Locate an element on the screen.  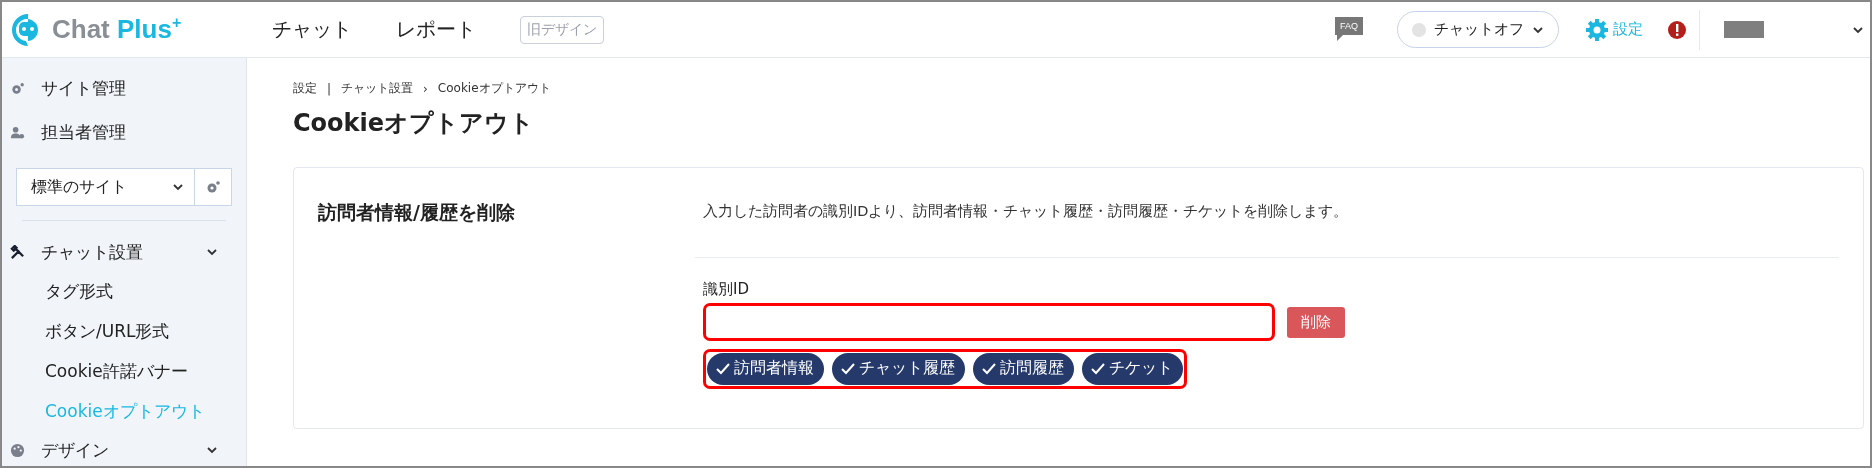
sidebar-section: デザイン is located at coordinates (124, 448).